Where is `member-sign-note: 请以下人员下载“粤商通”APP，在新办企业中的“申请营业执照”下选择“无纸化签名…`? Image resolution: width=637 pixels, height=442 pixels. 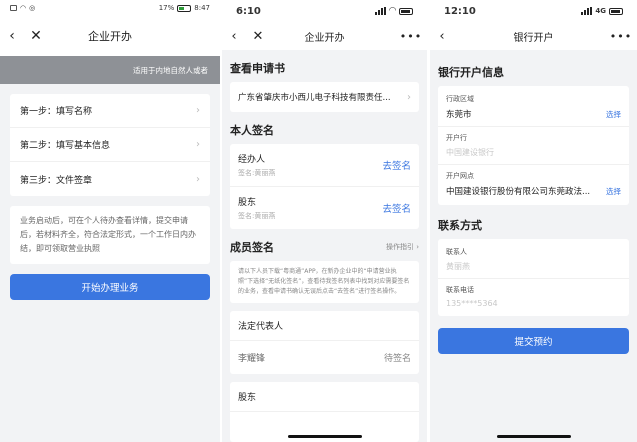
member-sign-note: 请以下人员下载“粤商通”APP，在新办企业中的“申请营业执照”下选择“无纸化签名… is located at coordinates (324, 282).